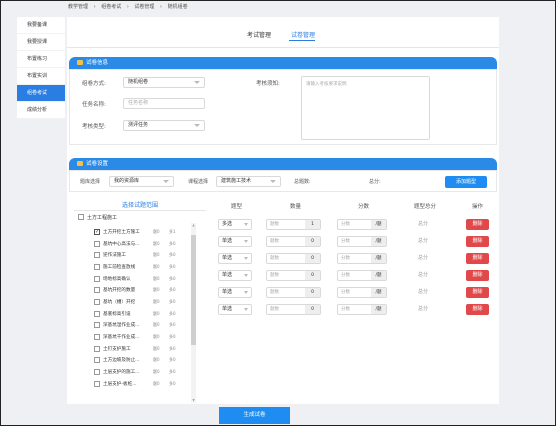 The image size is (556, 426). What do you see at coordinates (78, 7) in the screenshot?
I see `breadcrumb-item: 教学管理` at bounding box center [78, 7].